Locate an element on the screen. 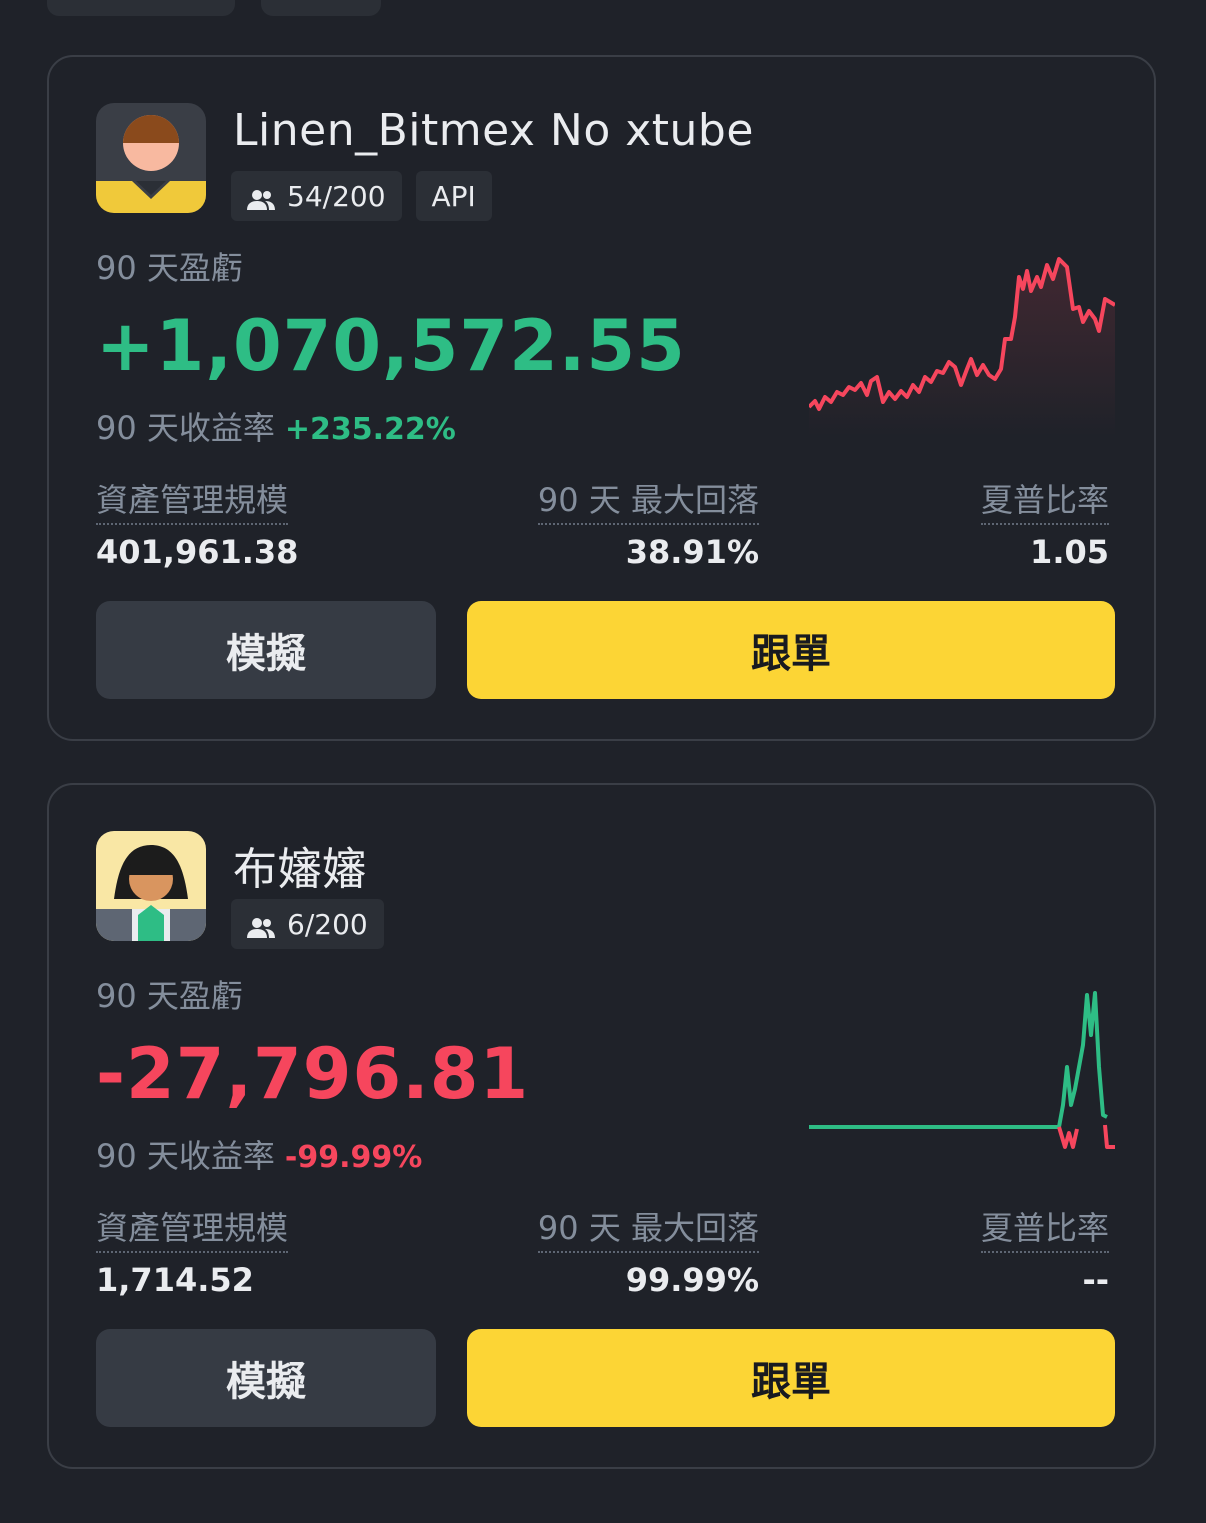 The height and width of the screenshot is (1523, 1206). max-drawdown-value: 99.99% is located at coordinates (692, 1280).